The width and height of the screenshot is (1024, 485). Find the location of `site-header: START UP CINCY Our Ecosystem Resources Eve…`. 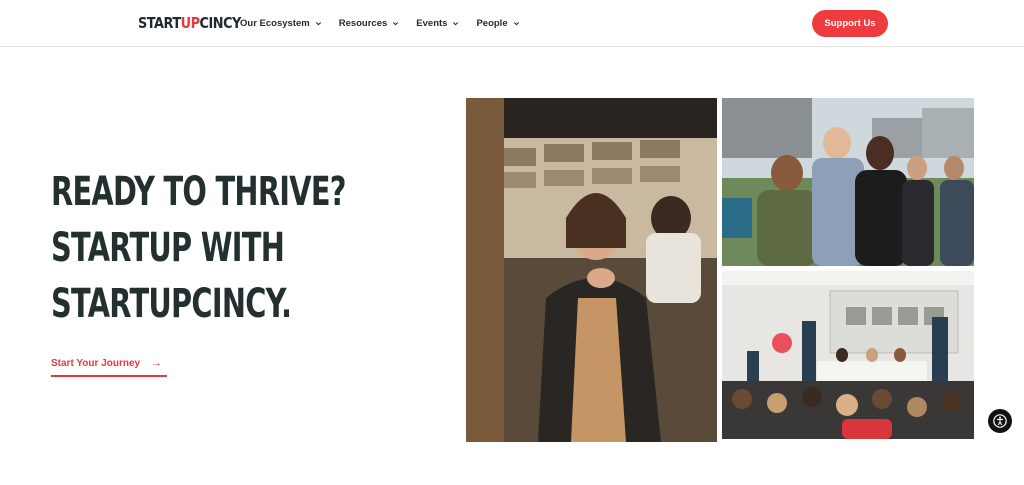

site-header: START UP CINCY Our Ecosystem Resources Eve… is located at coordinates (512, 23).